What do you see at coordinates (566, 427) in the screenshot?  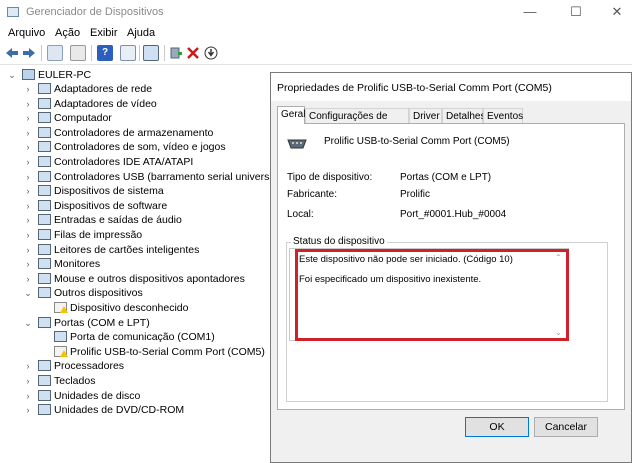 I see `cancel-button: Cancelar` at bounding box center [566, 427].